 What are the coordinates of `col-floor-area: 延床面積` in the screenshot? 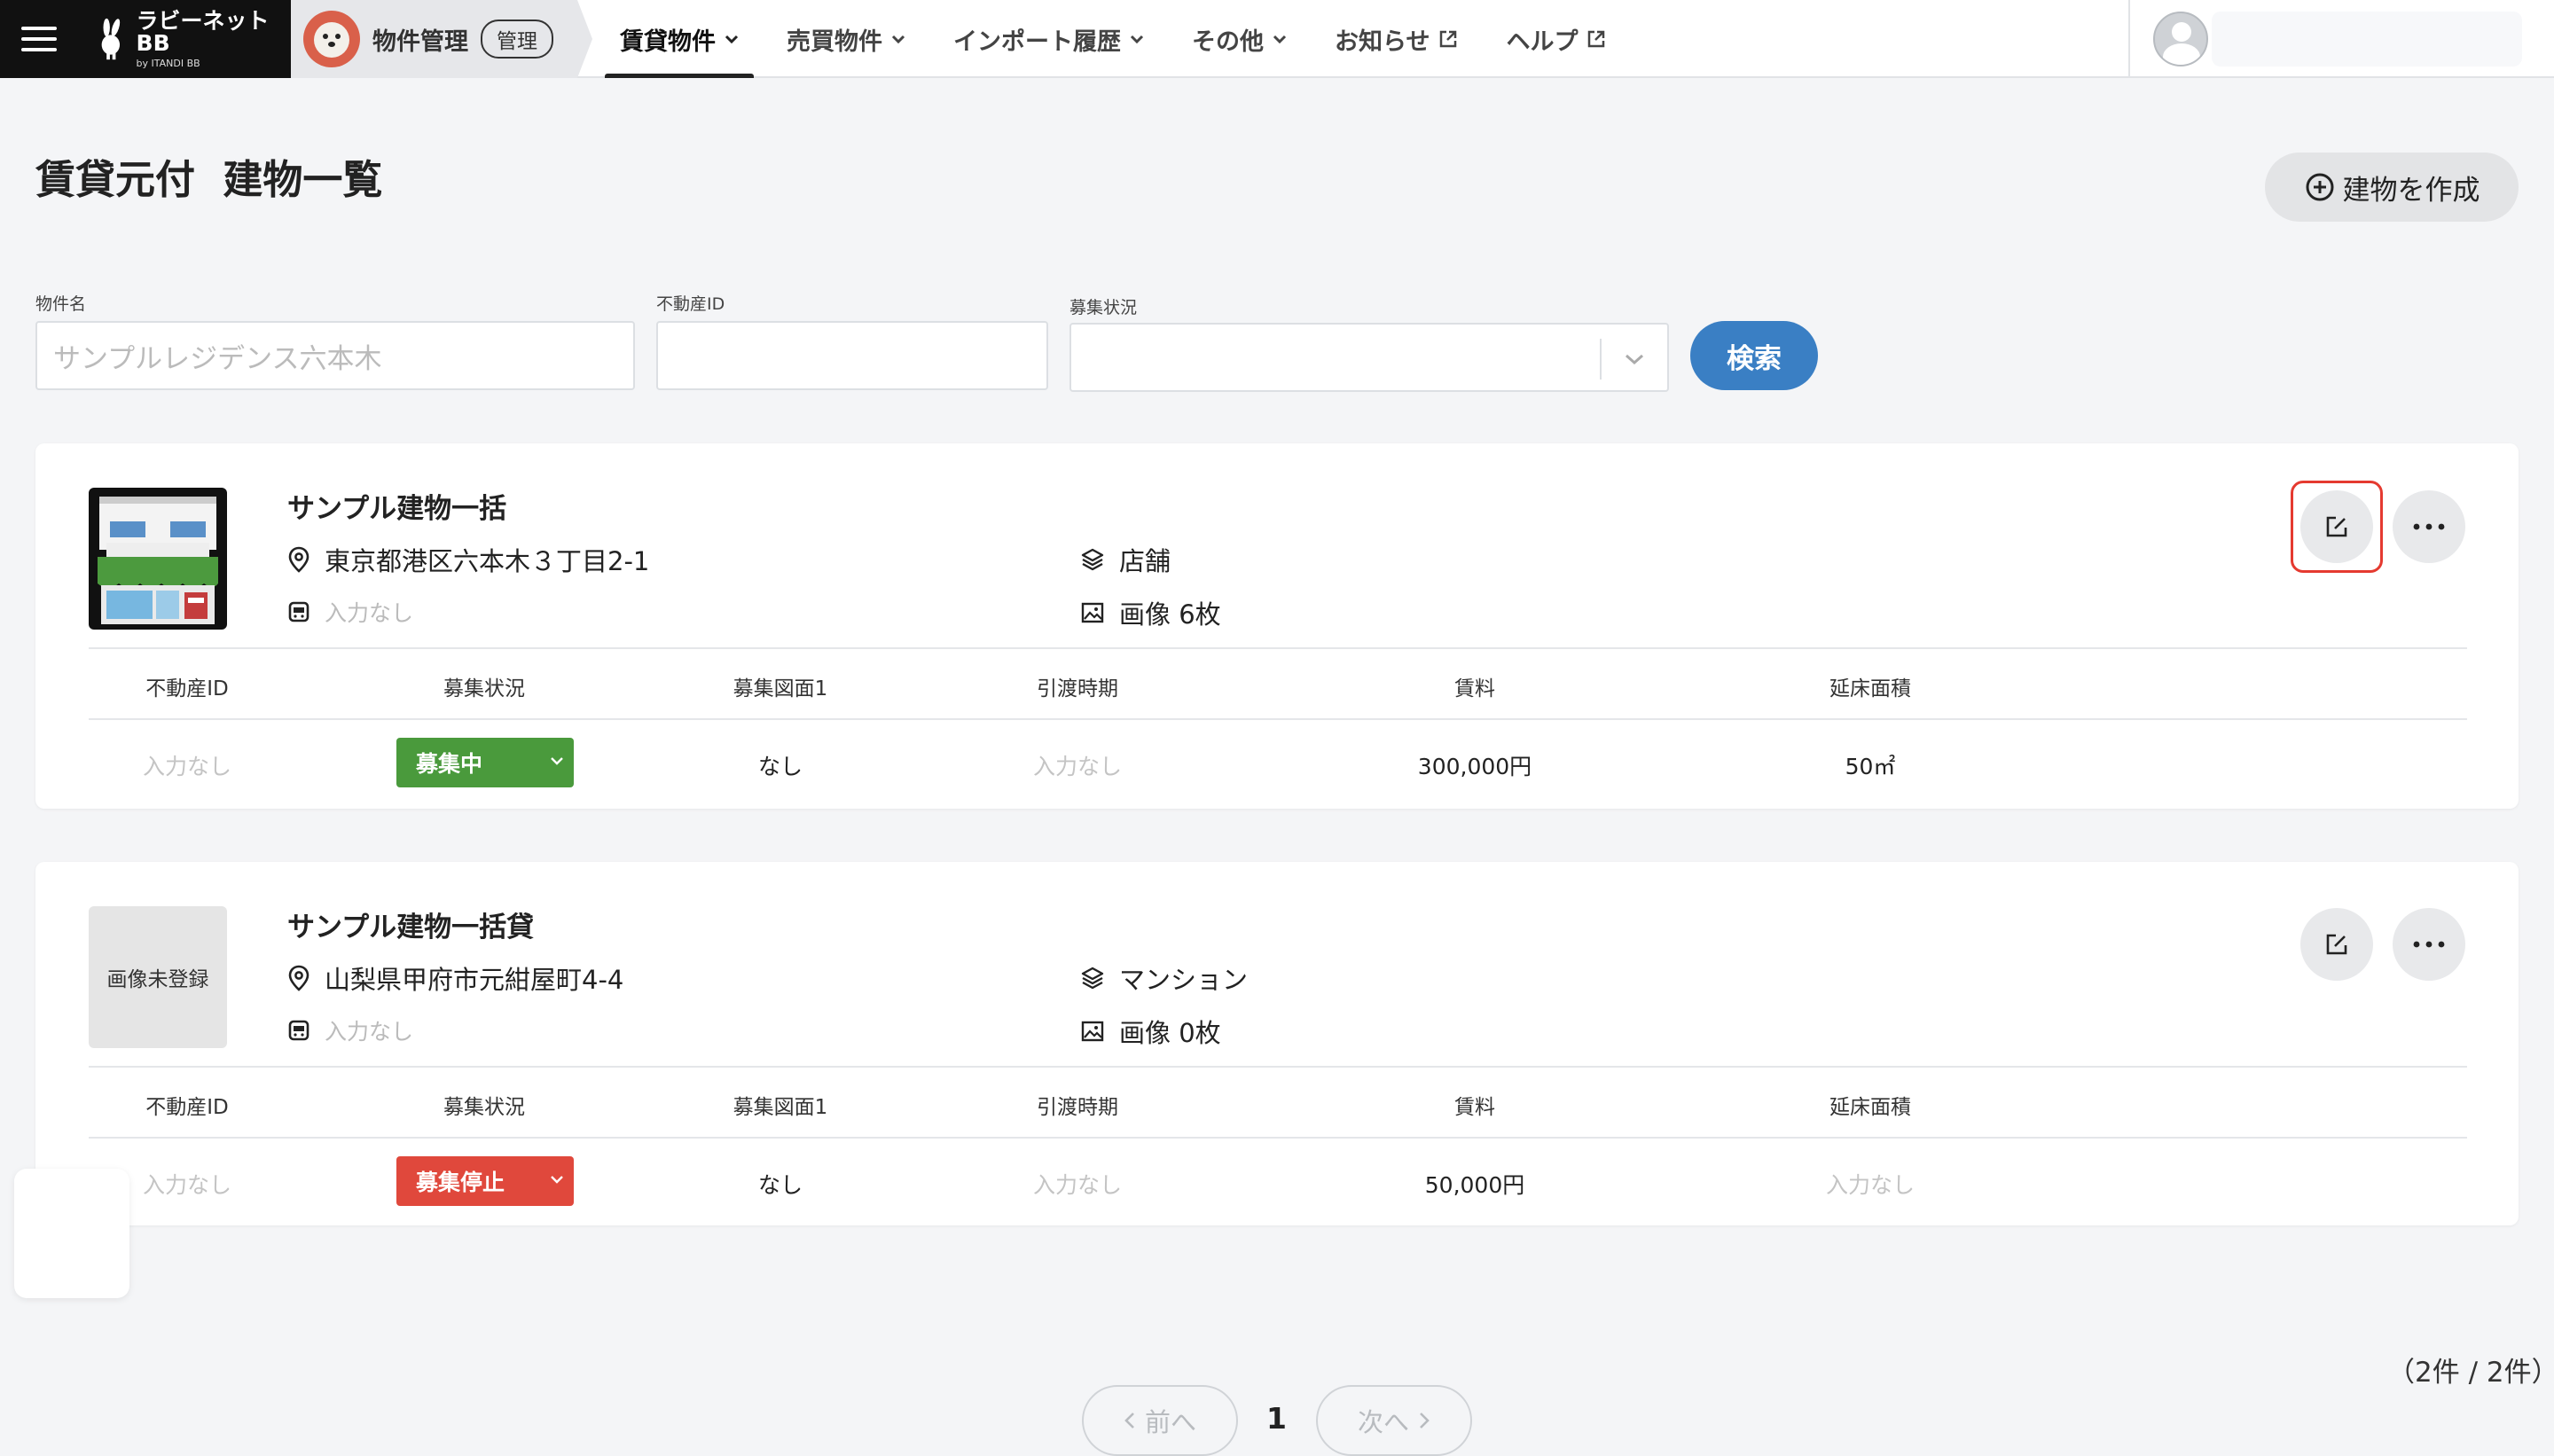 It's located at (1870, 1107).